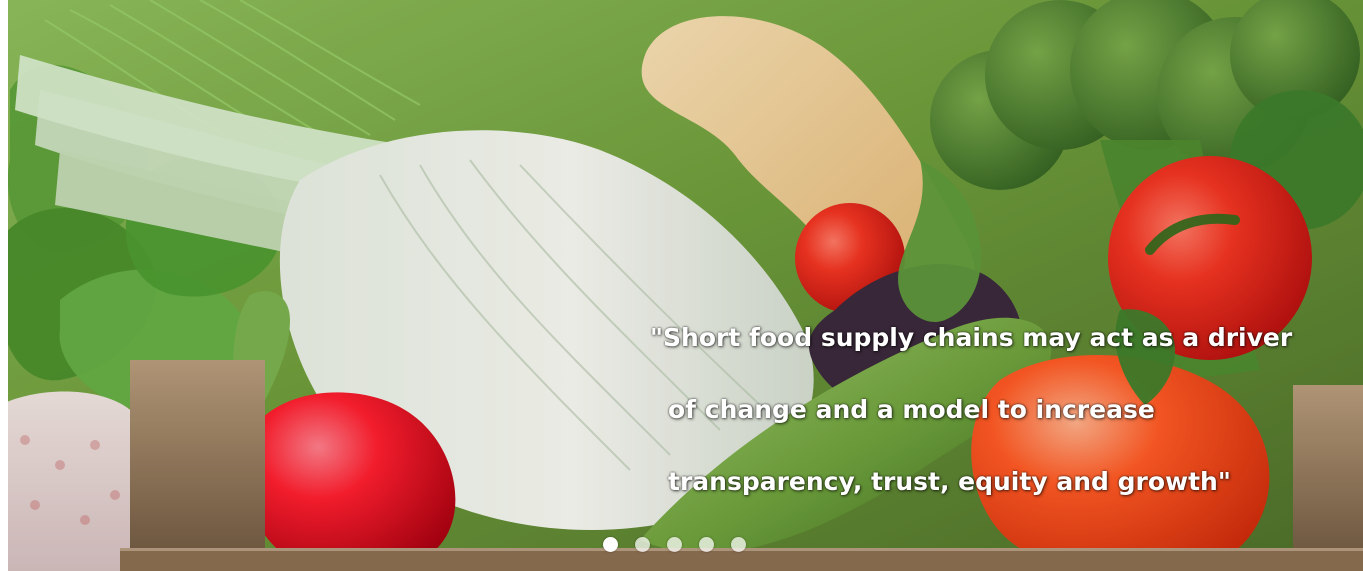  What do you see at coordinates (911, 409) in the screenshot?
I see `caption-line-2: of change and a model to increase` at bounding box center [911, 409].